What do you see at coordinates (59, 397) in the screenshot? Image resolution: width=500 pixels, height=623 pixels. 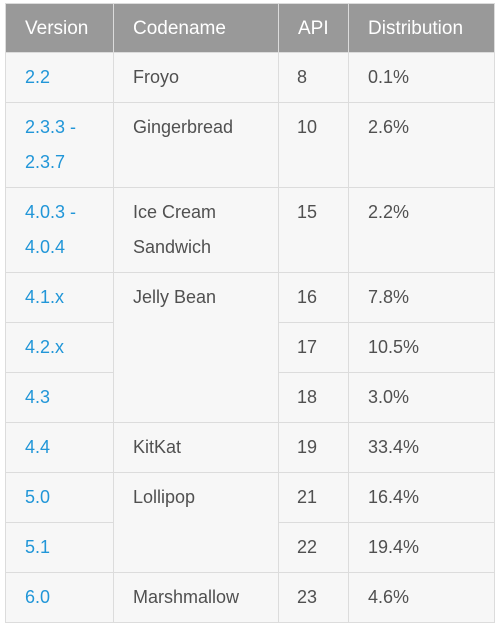 I see `version-link: 4.3` at bounding box center [59, 397].